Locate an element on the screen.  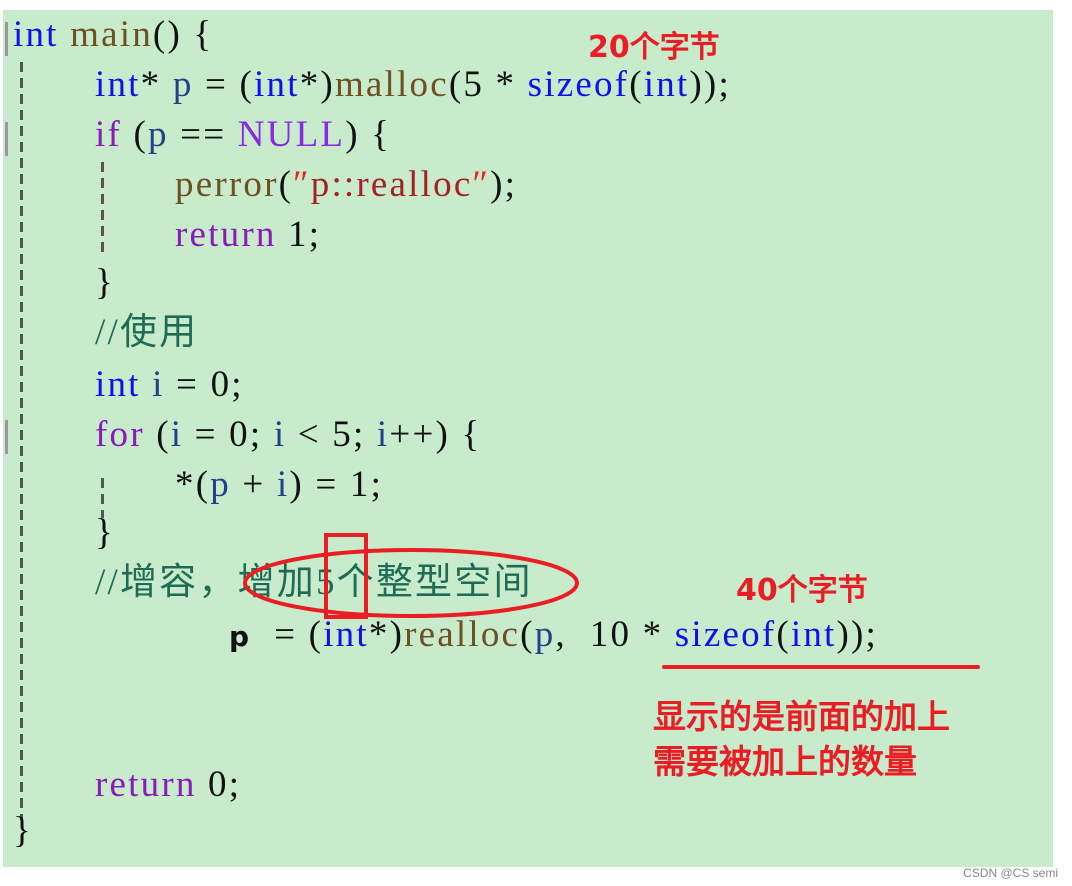
code-text: *( is located at coordinates (193, 484).